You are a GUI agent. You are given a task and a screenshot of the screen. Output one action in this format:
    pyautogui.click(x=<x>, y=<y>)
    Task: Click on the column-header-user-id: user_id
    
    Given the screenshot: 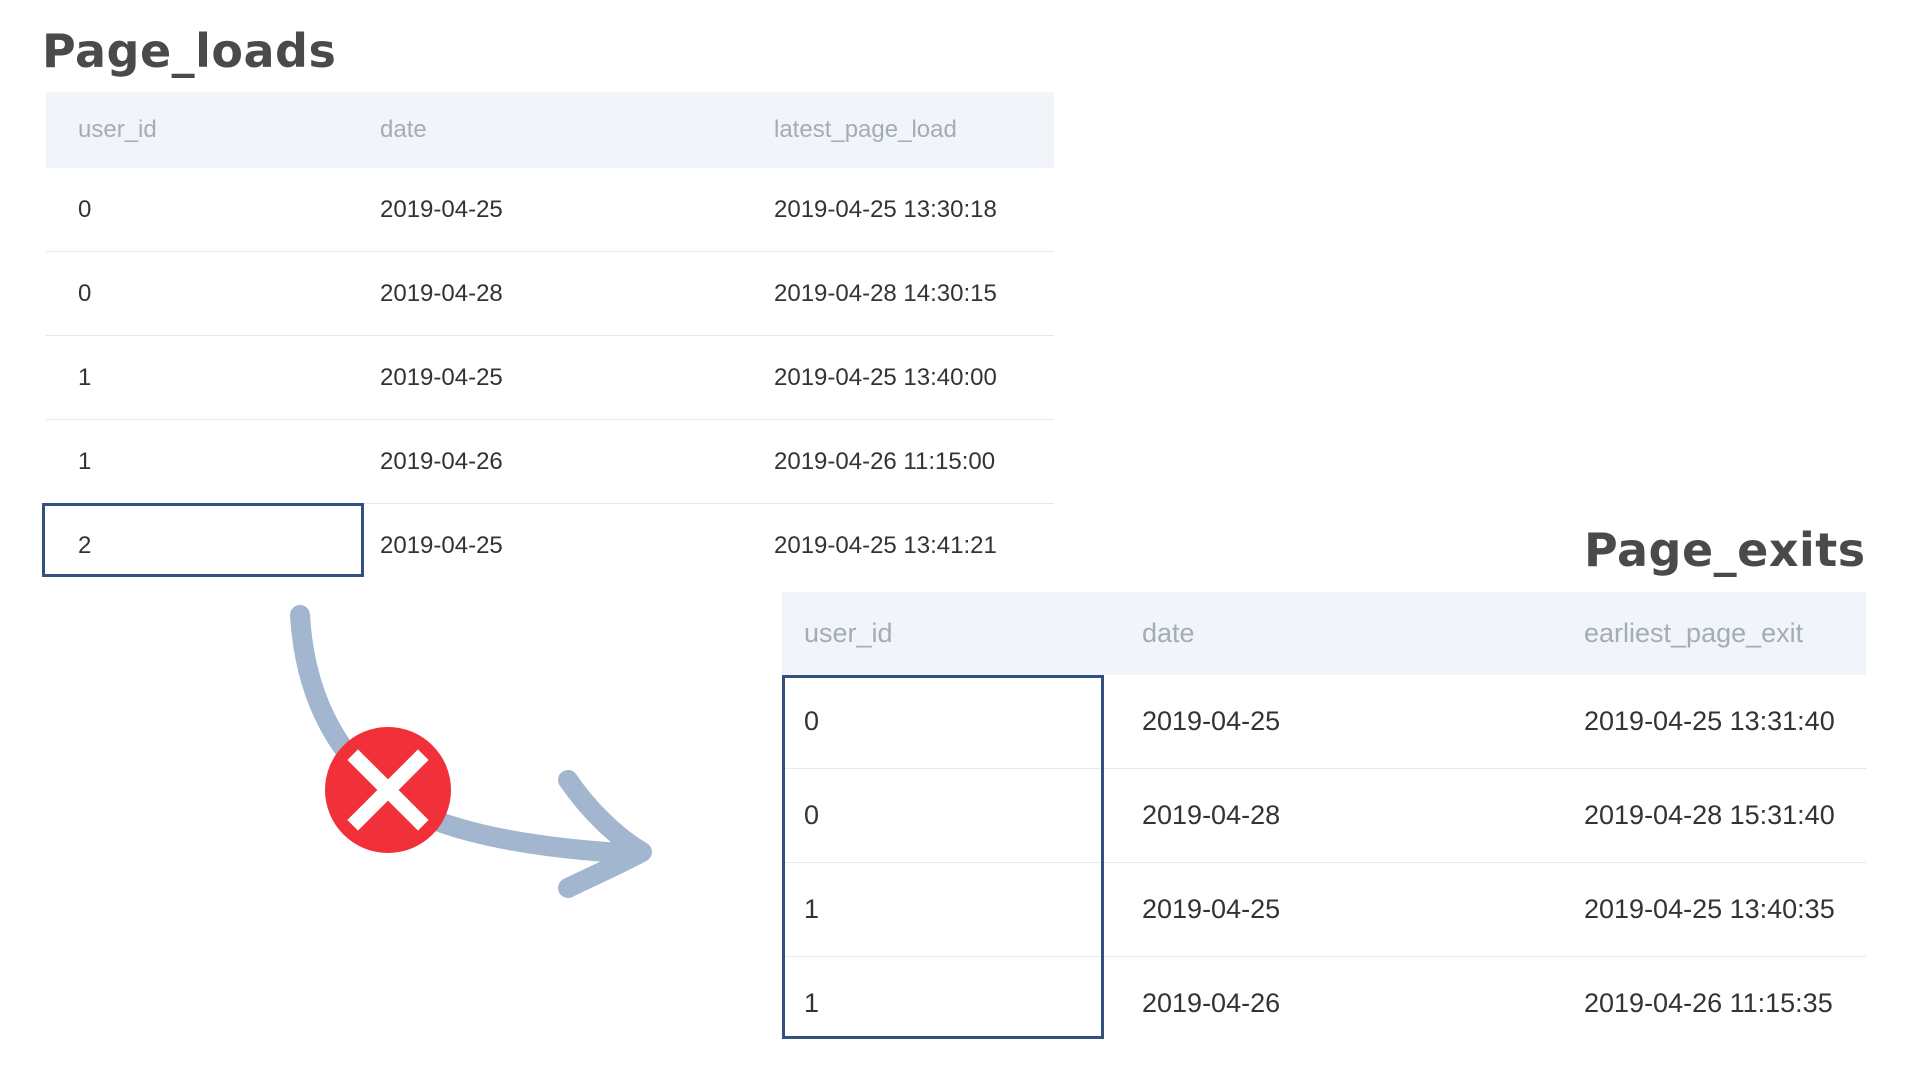 What is the action you would take?
    pyautogui.click(x=848, y=633)
    